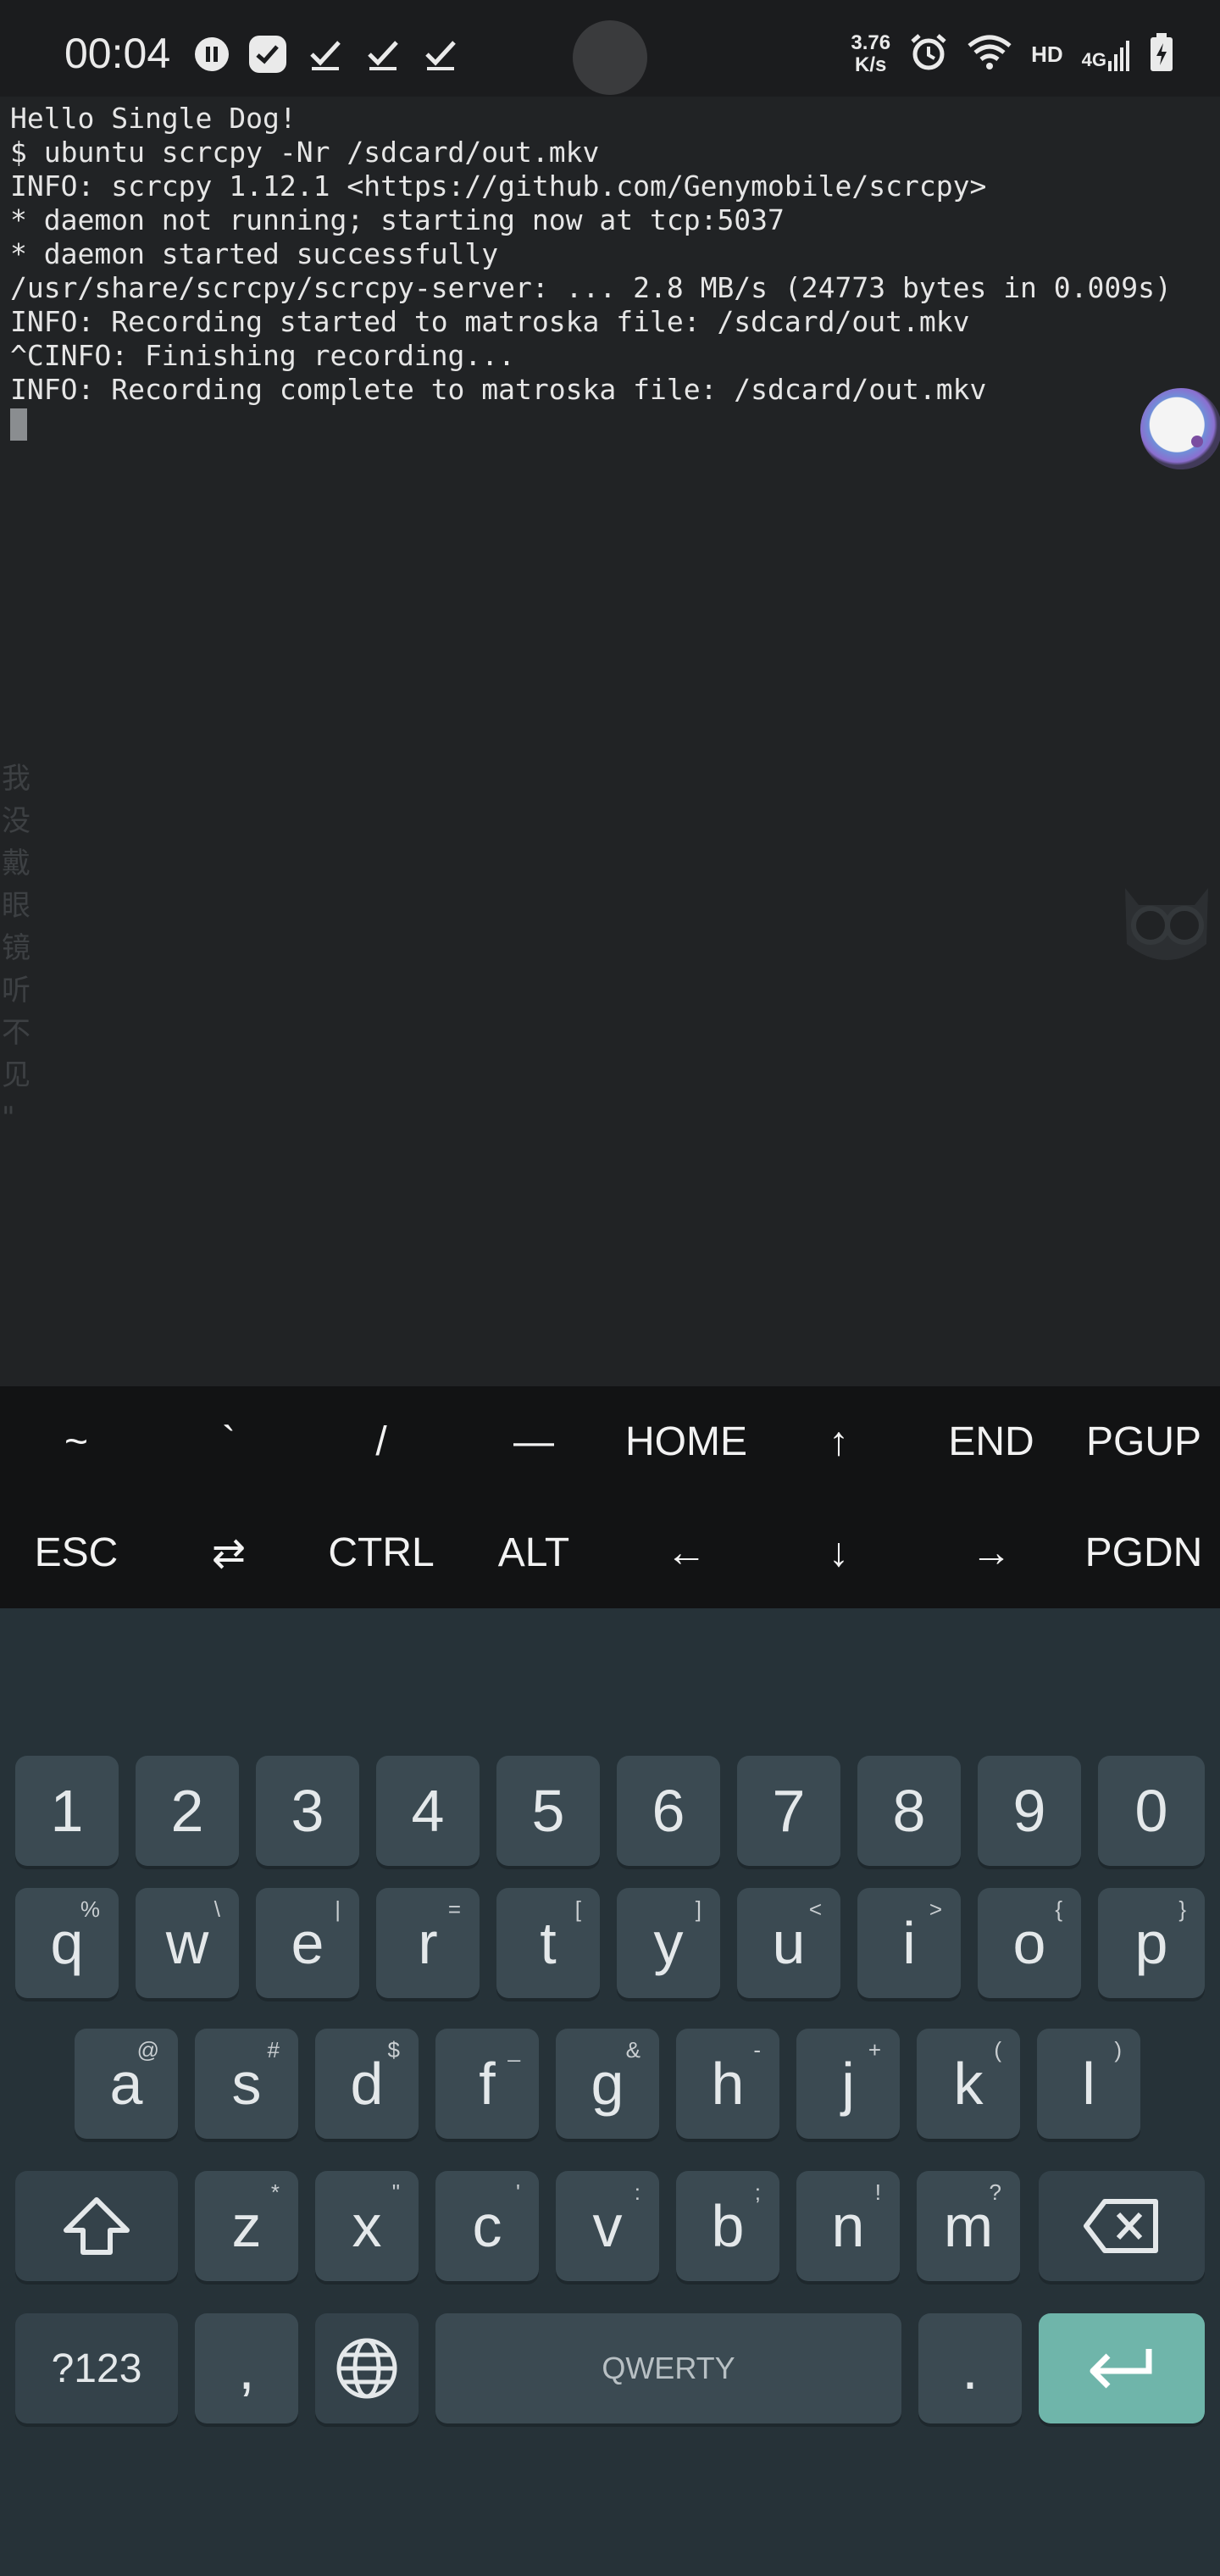 The width and height of the screenshot is (1220, 2576). I want to click on key-e: e |, so click(307, 1943).